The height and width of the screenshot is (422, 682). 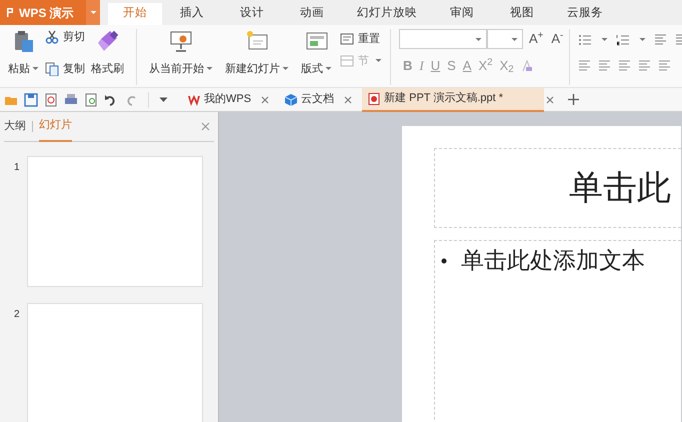 What do you see at coordinates (453, 100) in the screenshot?
I see `document-tab: 新建 PPT 演示文稿.ppt *` at bounding box center [453, 100].